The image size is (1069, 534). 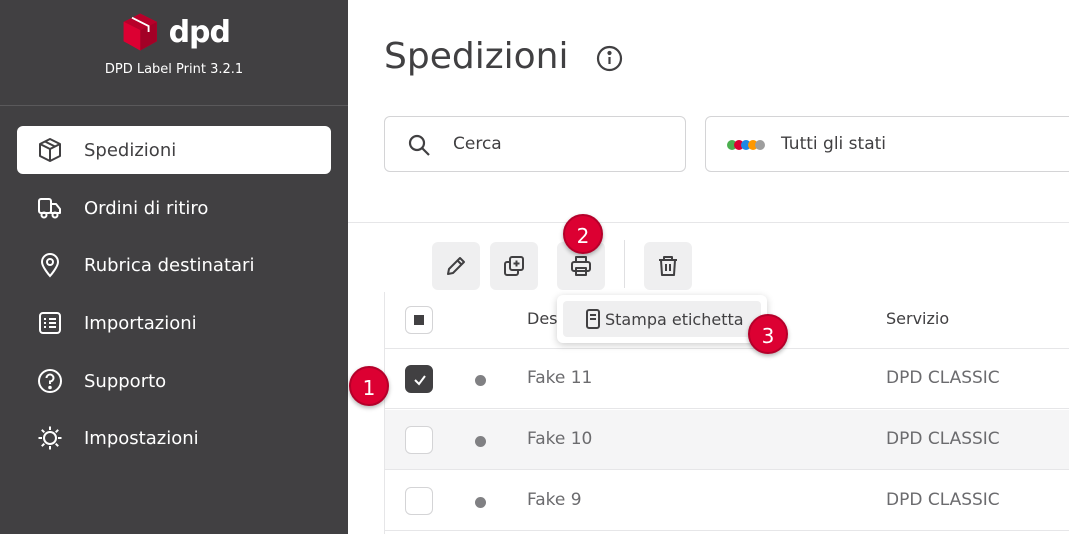 I want to click on status-filter-dropdown: Tutti gli stati, so click(x=887, y=144).